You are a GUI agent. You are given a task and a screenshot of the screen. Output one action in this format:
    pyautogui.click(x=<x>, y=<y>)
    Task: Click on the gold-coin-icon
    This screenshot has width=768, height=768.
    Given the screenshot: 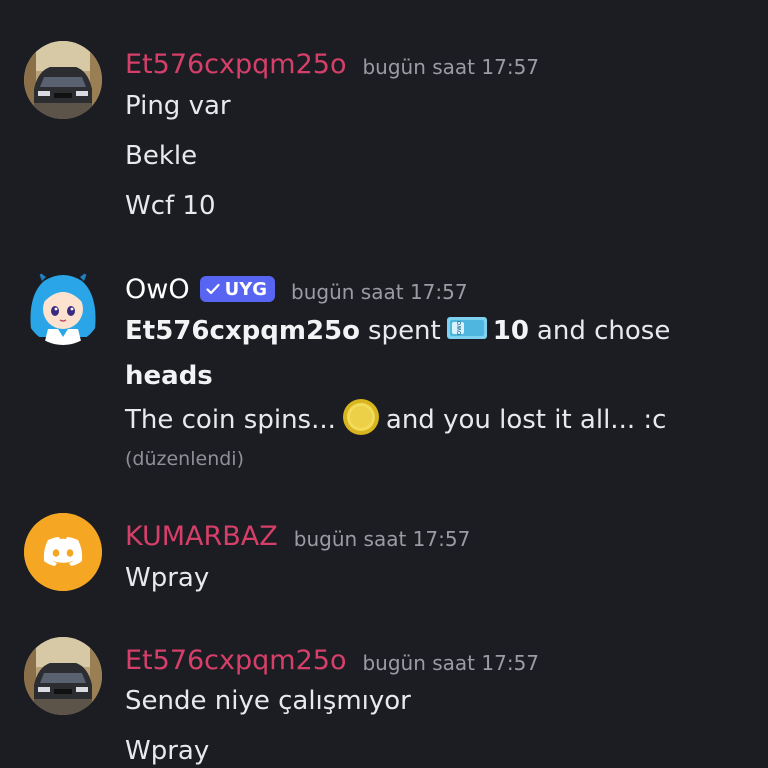 What is the action you would take?
    pyautogui.click(x=361, y=420)
    